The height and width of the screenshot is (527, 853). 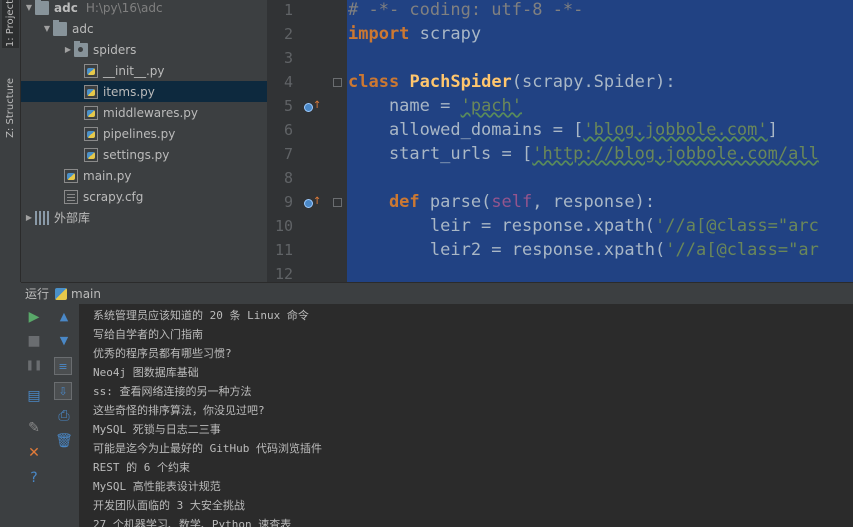 What do you see at coordinates (63, 391) in the screenshot?
I see `scroll-to-end-icon: ⇩` at bounding box center [63, 391].